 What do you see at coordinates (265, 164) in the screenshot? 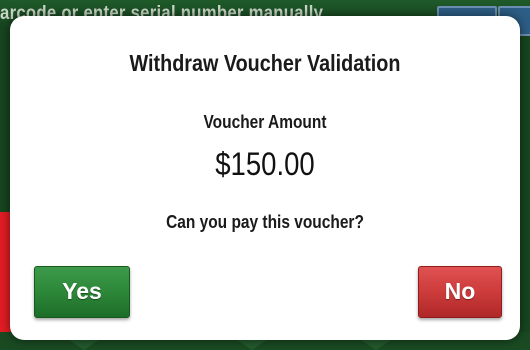
I see `voucher-amount-value: $150.00` at bounding box center [265, 164].